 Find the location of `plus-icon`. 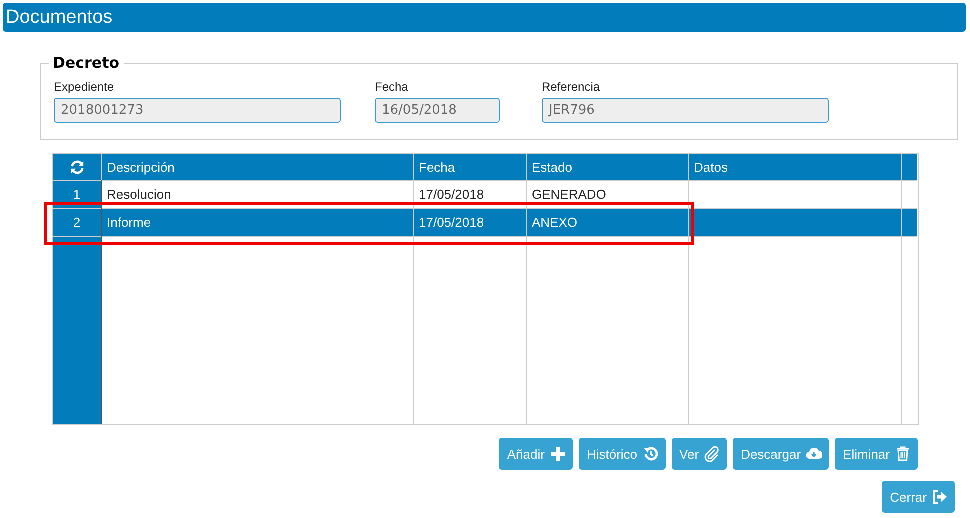

plus-icon is located at coordinates (558, 454).